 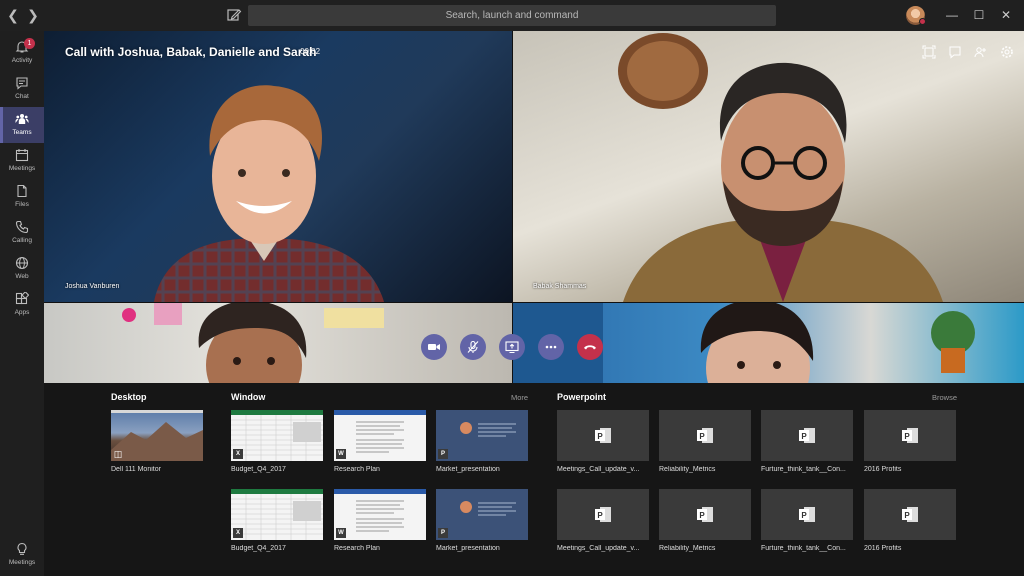 What do you see at coordinates (310, 51) in the screenshot?
I see `call-timer: 00:02` at bounding box center [310, 51].